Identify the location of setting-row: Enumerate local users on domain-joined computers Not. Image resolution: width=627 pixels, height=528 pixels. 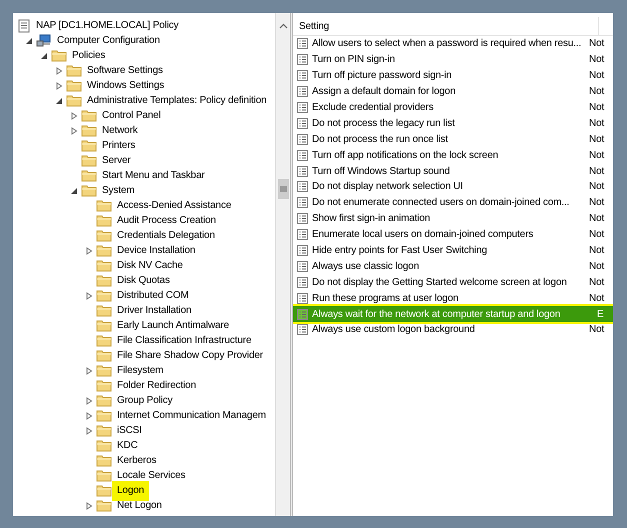
(453, 234).